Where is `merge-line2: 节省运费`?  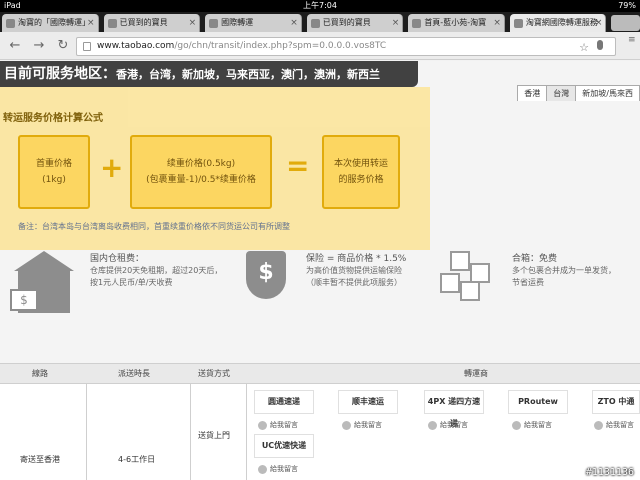 merge-line2: 节省运费 is located at coordinates (528, 282).